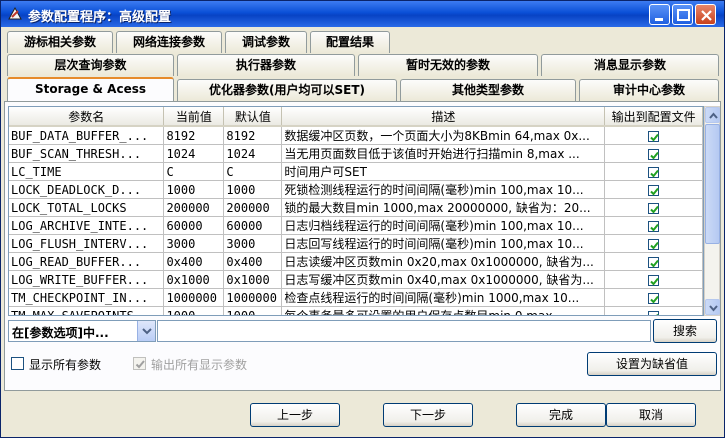 The height and width of the screenshot is (438, 725). What do you see at coordinates (90, 65) in the screenshot?
I see `tab-hierarchy-query: 层次查询参数` at bounding box center [90, 65].